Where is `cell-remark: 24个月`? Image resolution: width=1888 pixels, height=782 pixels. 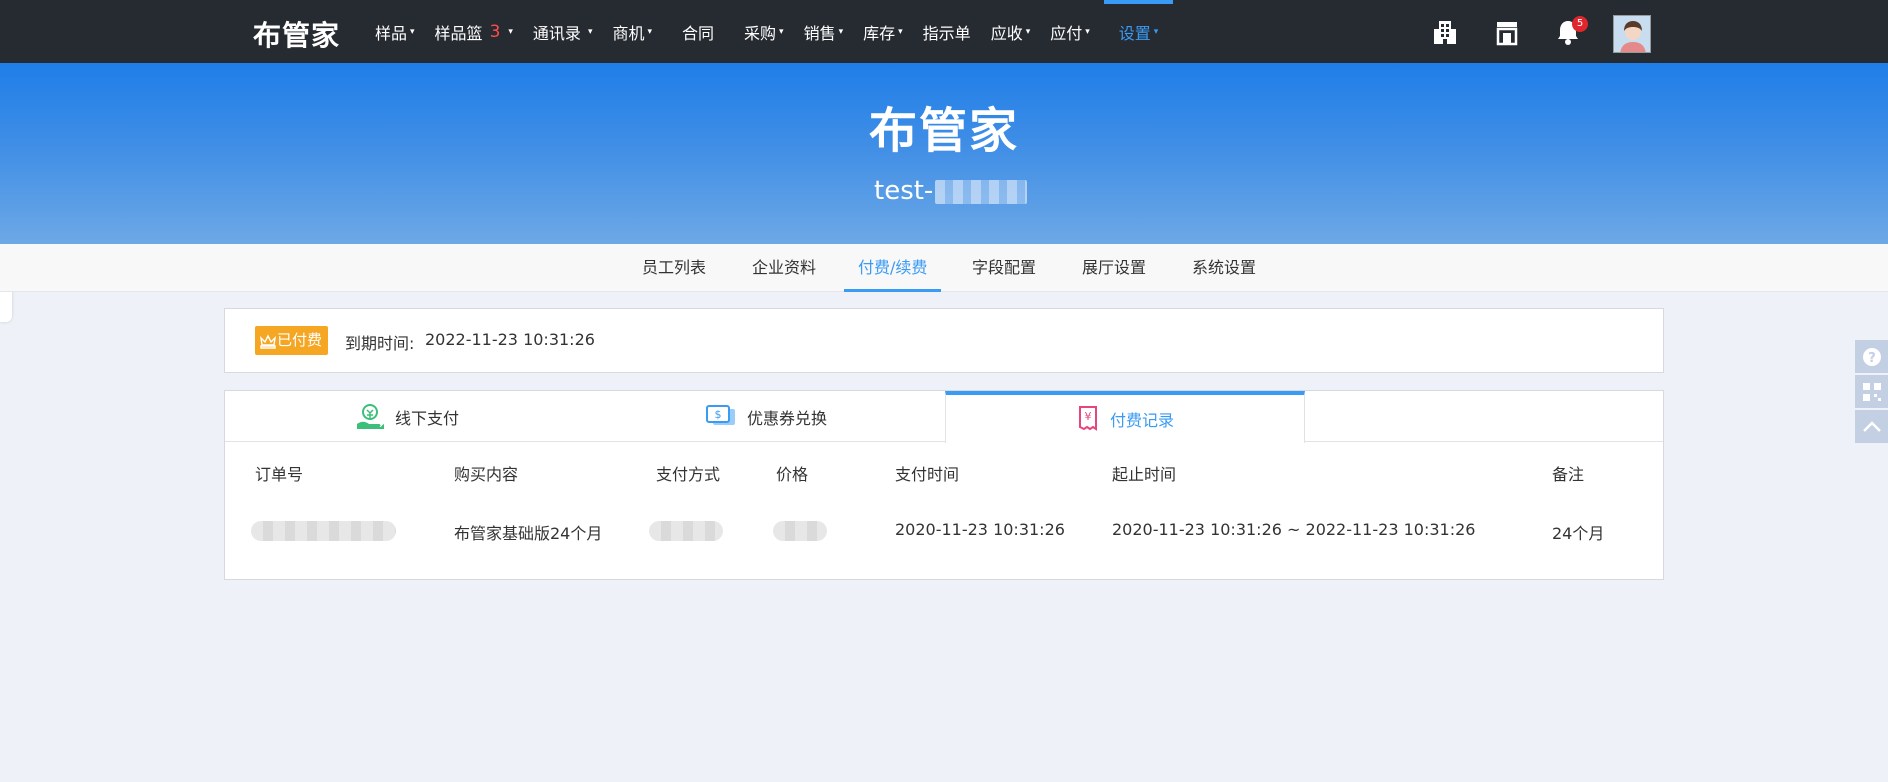
cell-remark: 24个月 is located at coordinates (1578, 533).